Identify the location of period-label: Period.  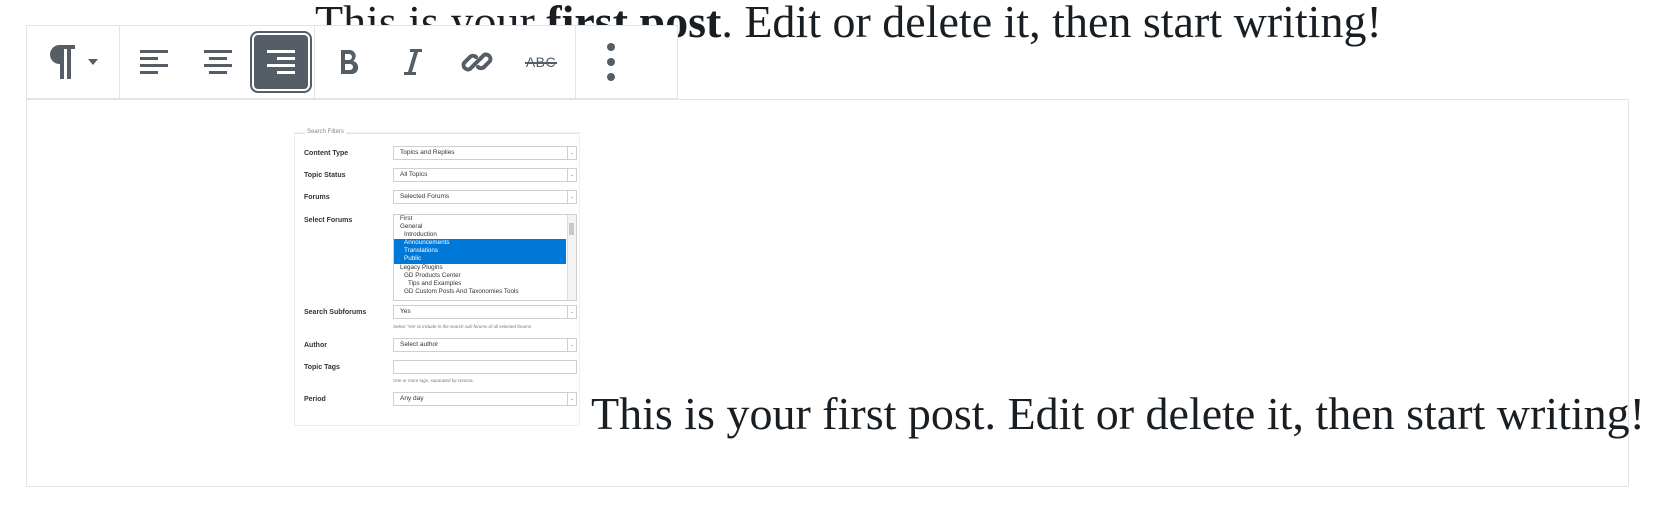
(315, 399).